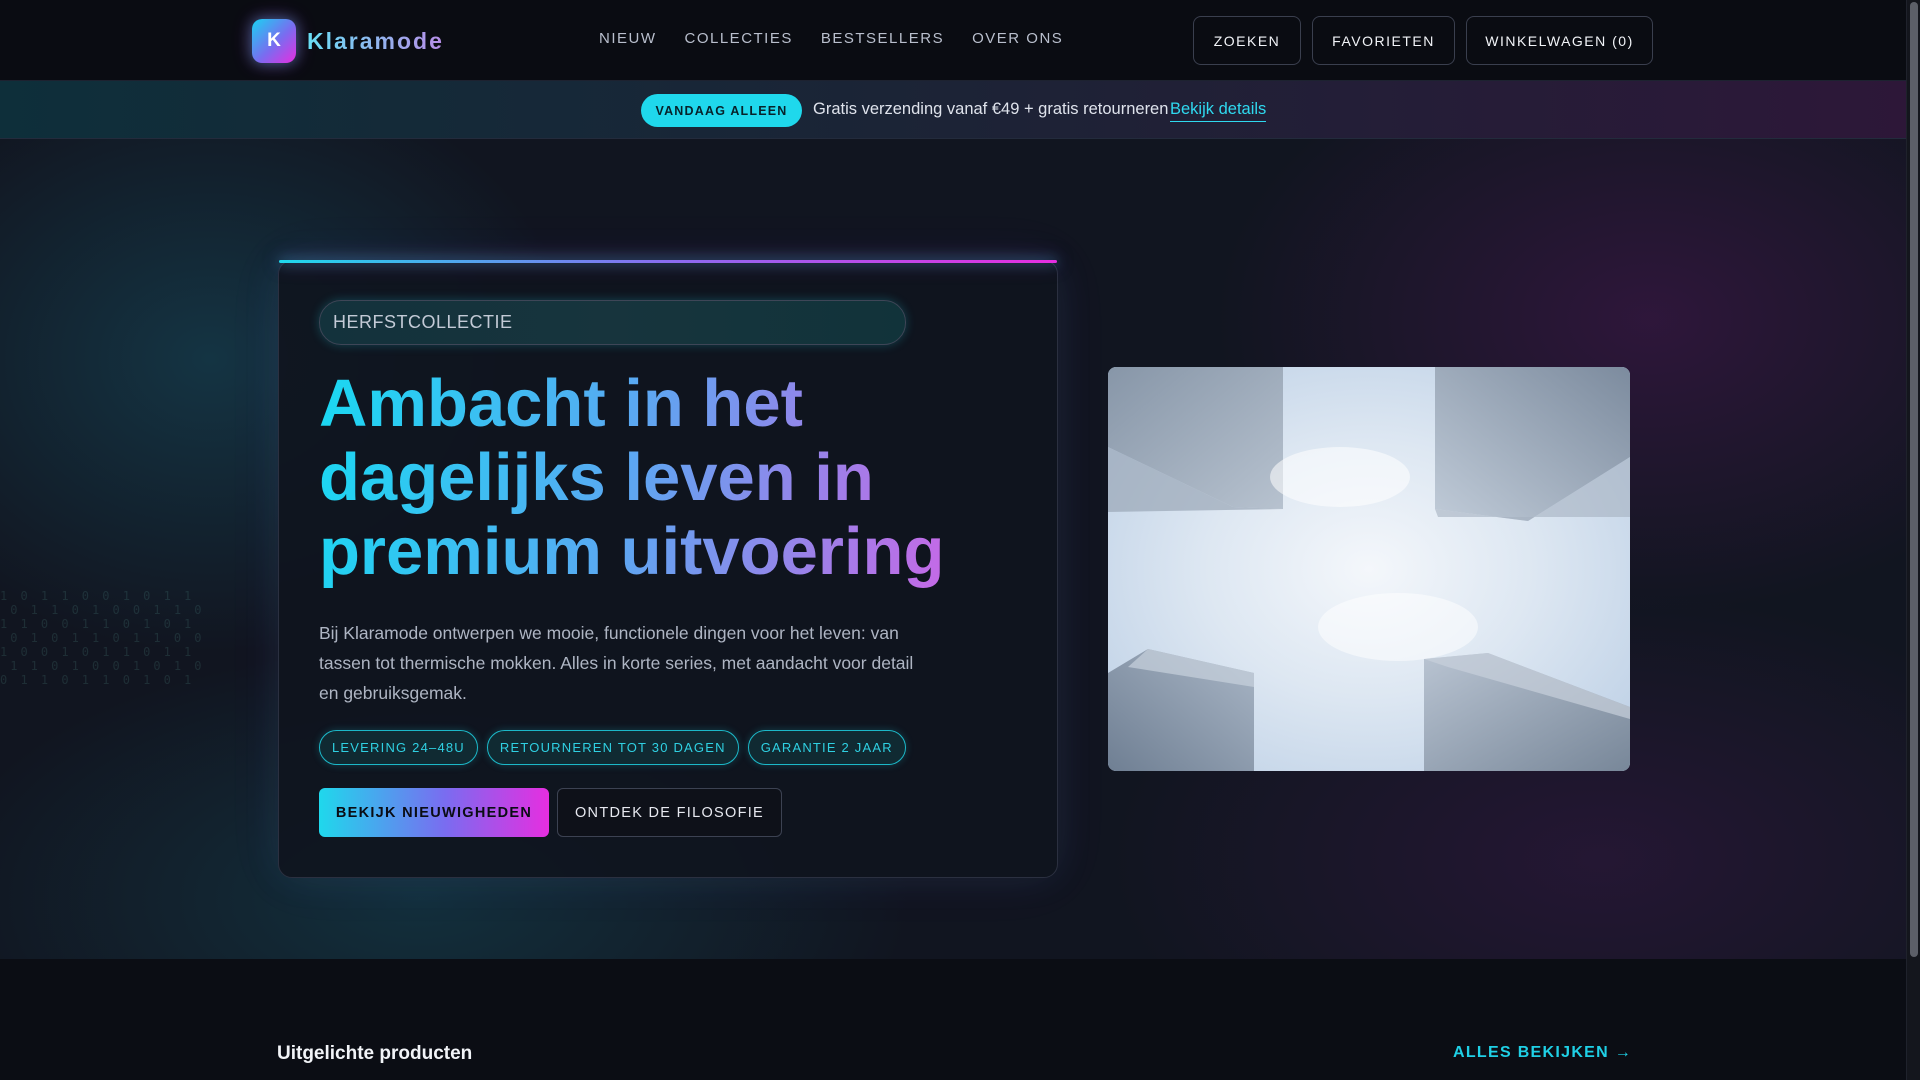  What do you see at coordinates (668, 261) in the screenshot?
I see `card-accent-line` at bounding box center [668, 261].